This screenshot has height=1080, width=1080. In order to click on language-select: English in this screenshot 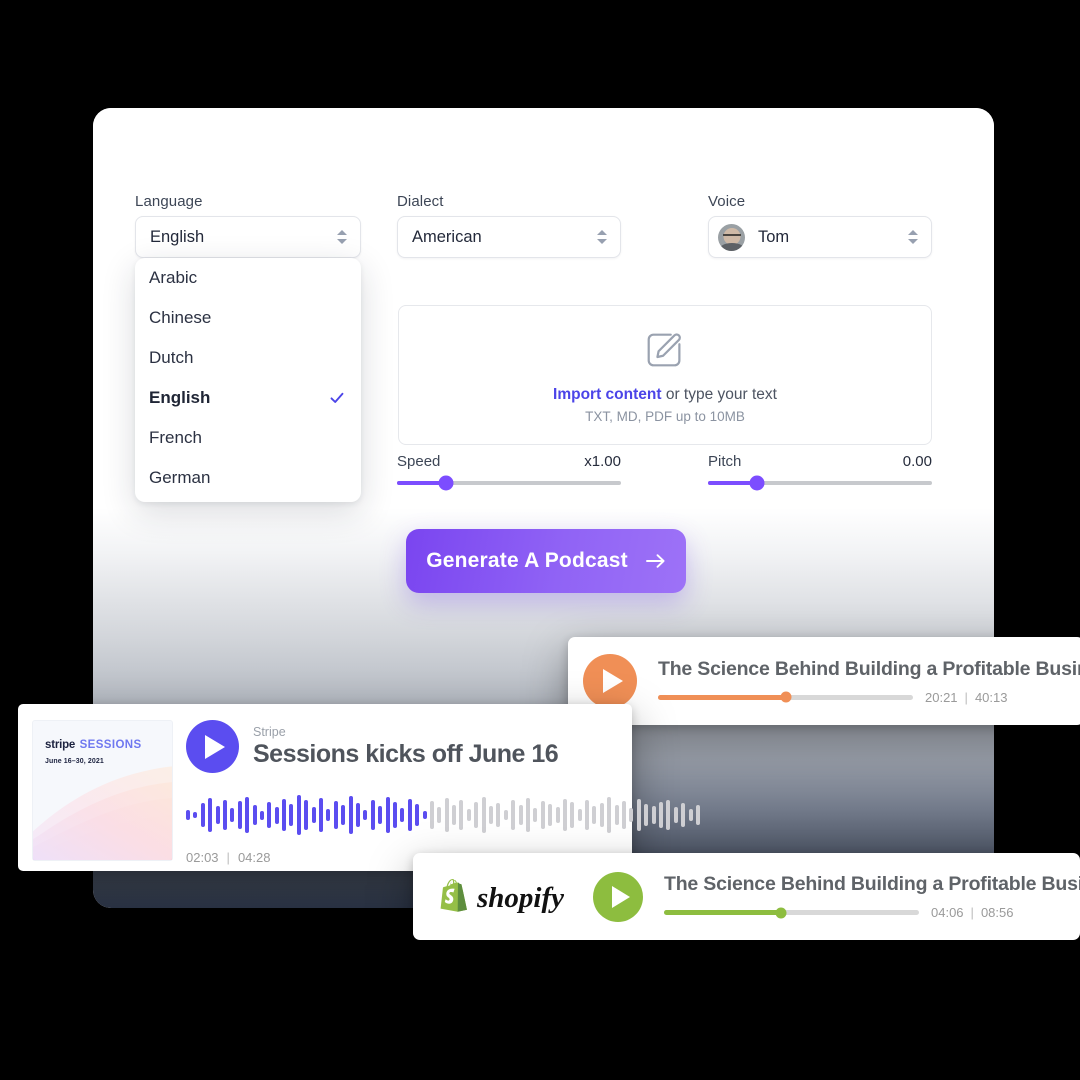, I will do `click(248, 237)`.